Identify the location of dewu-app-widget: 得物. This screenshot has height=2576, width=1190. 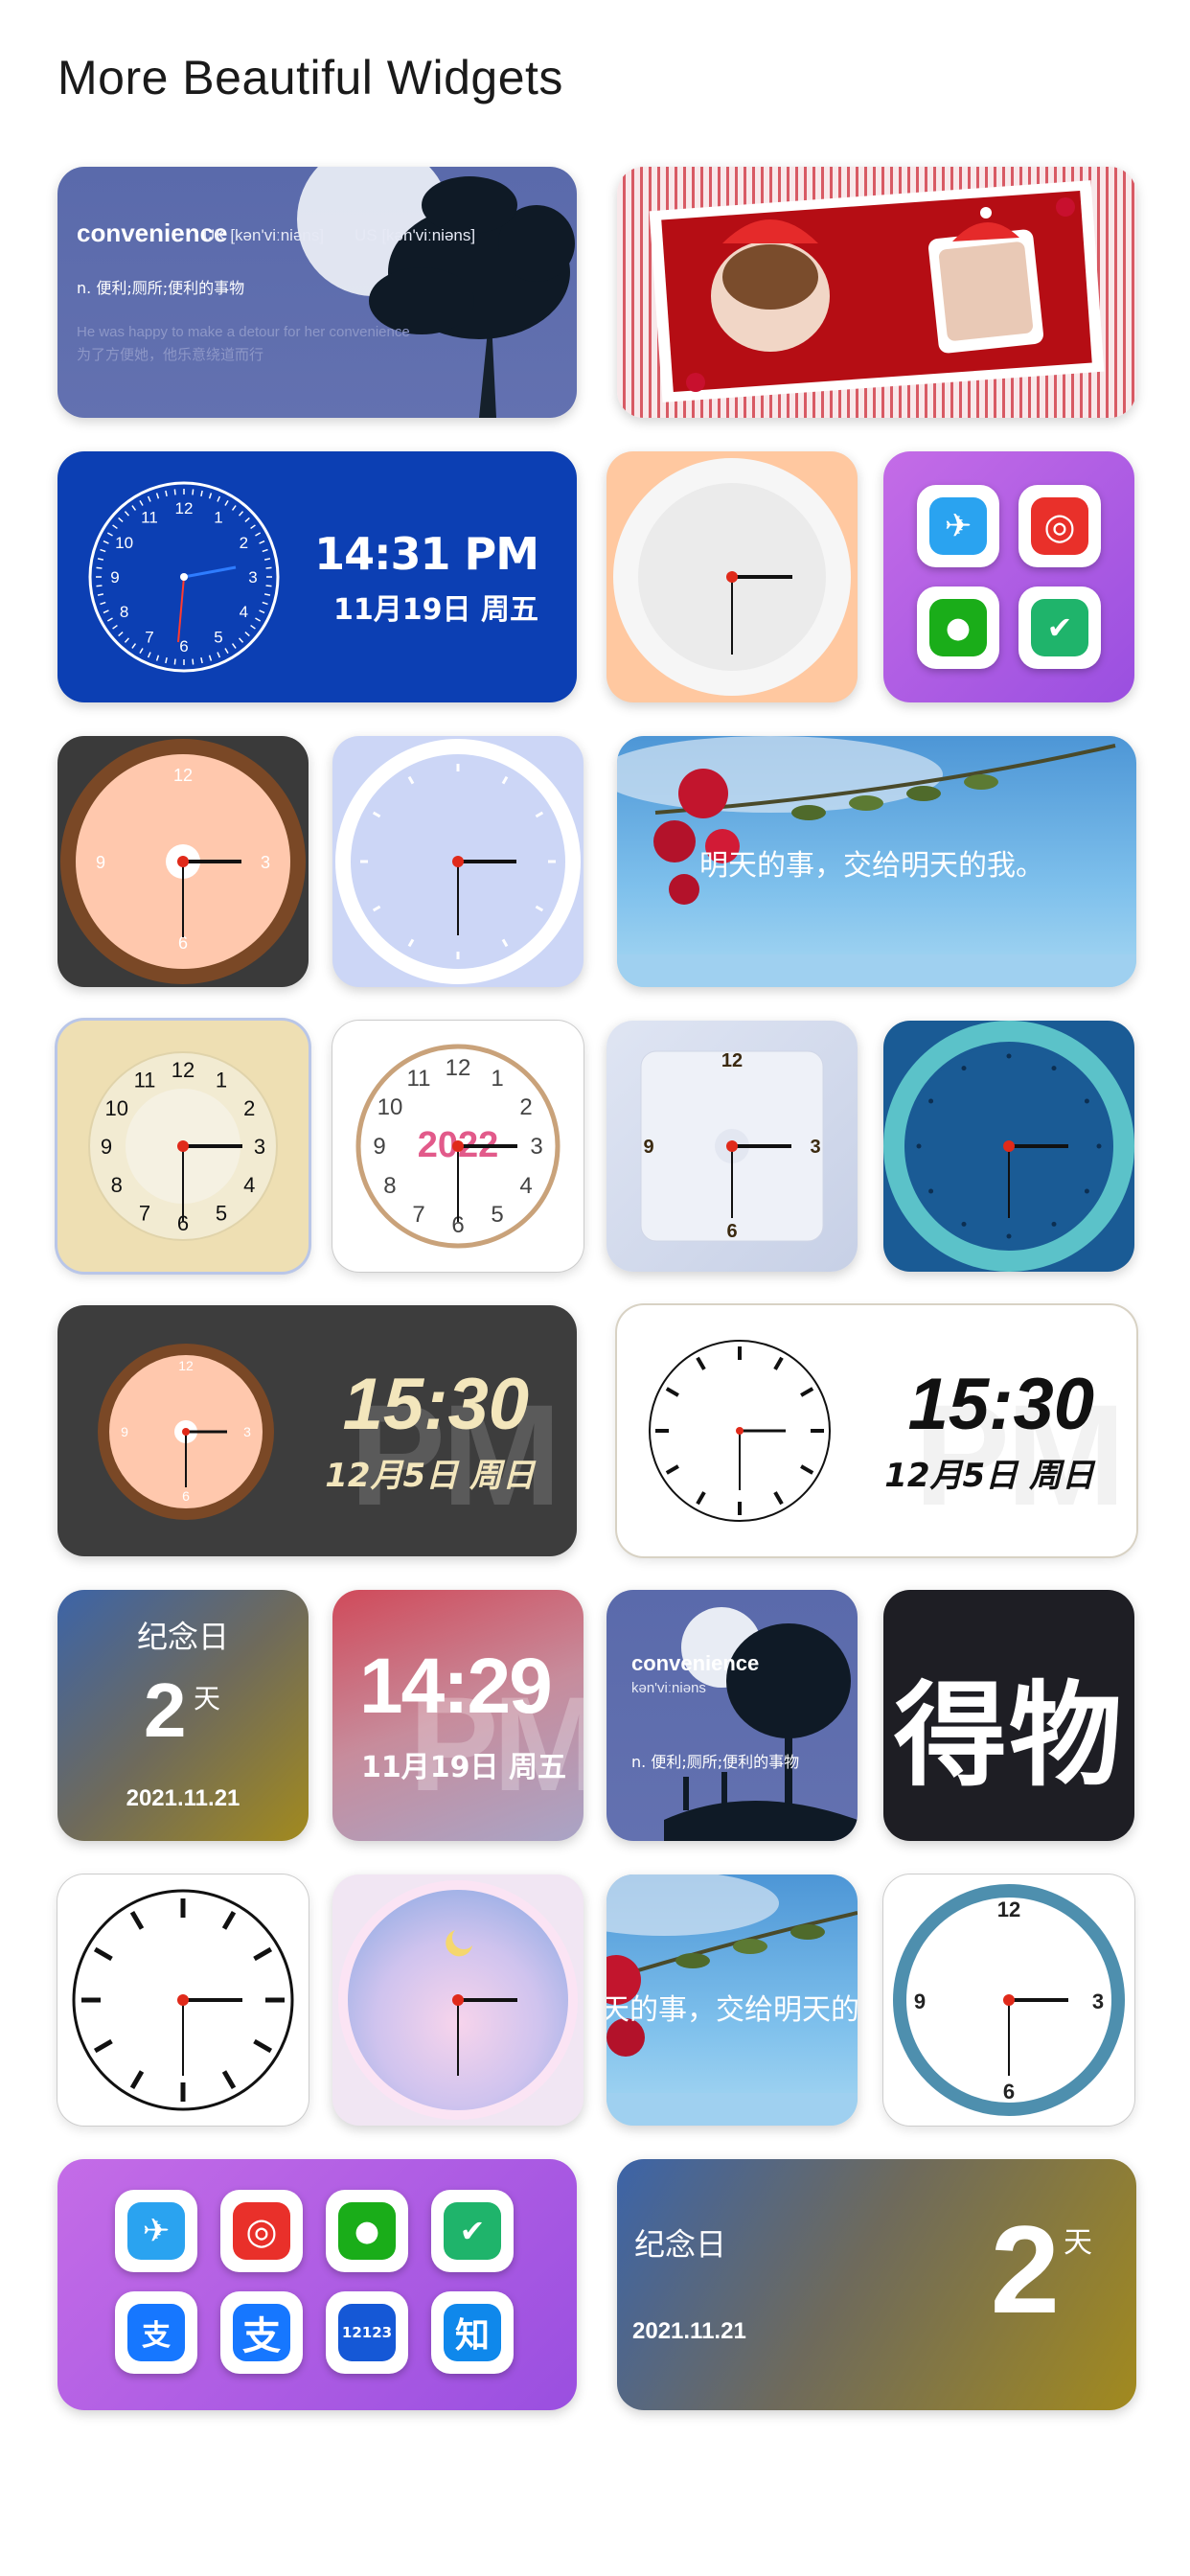
(1009, 1715).